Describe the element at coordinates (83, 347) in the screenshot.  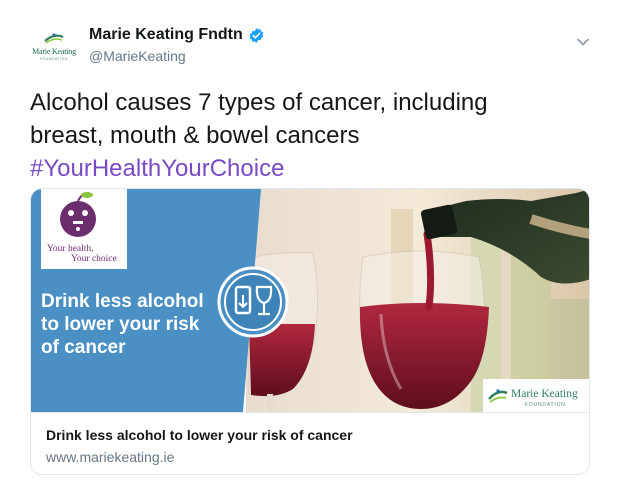
I see `headline-line3: of cancer` at that location.